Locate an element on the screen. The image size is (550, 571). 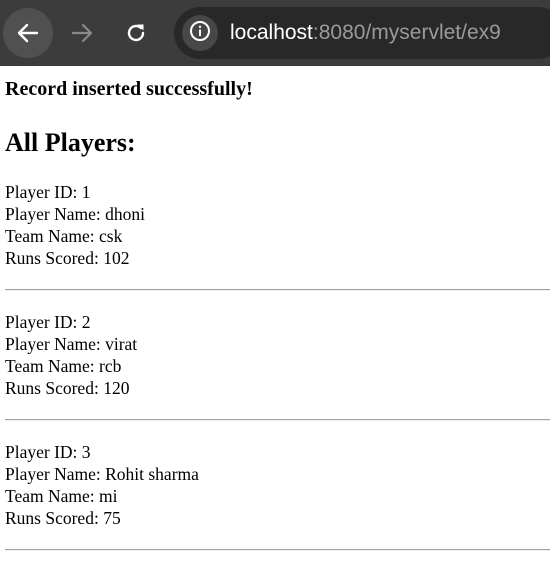
info-icon is located at coordinates (200, 33).